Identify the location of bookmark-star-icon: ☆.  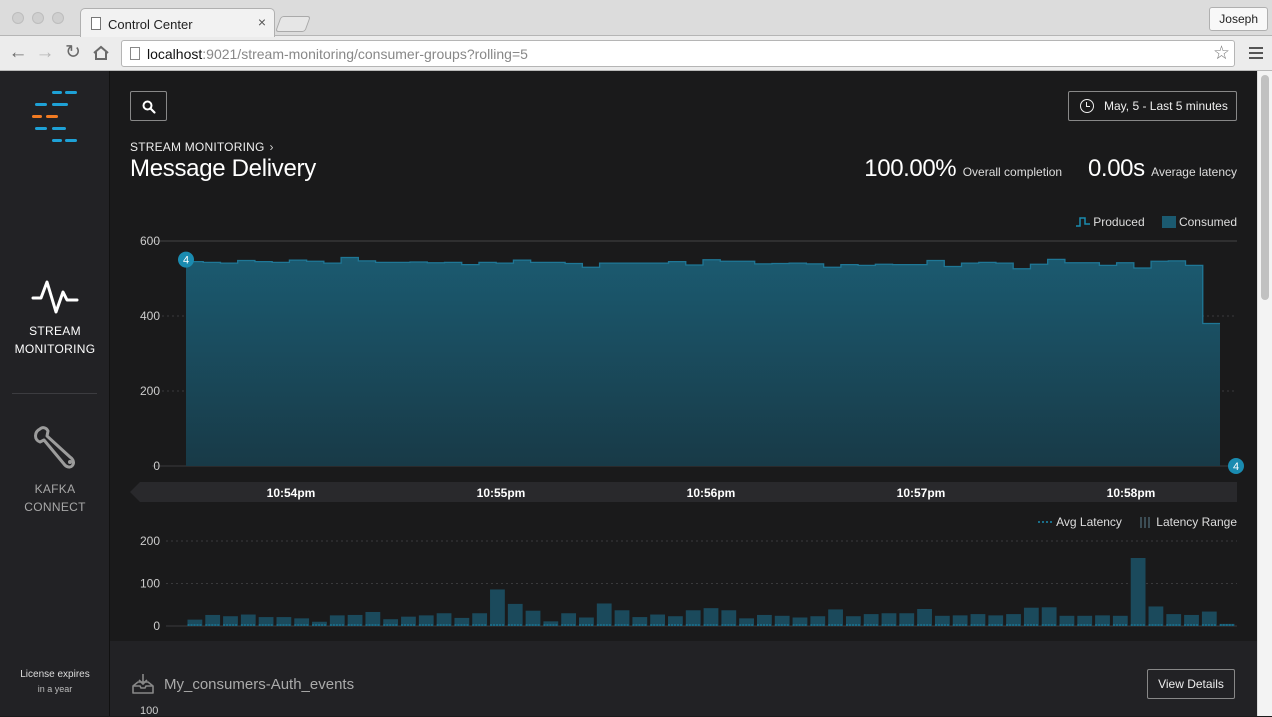
(1221, 53).